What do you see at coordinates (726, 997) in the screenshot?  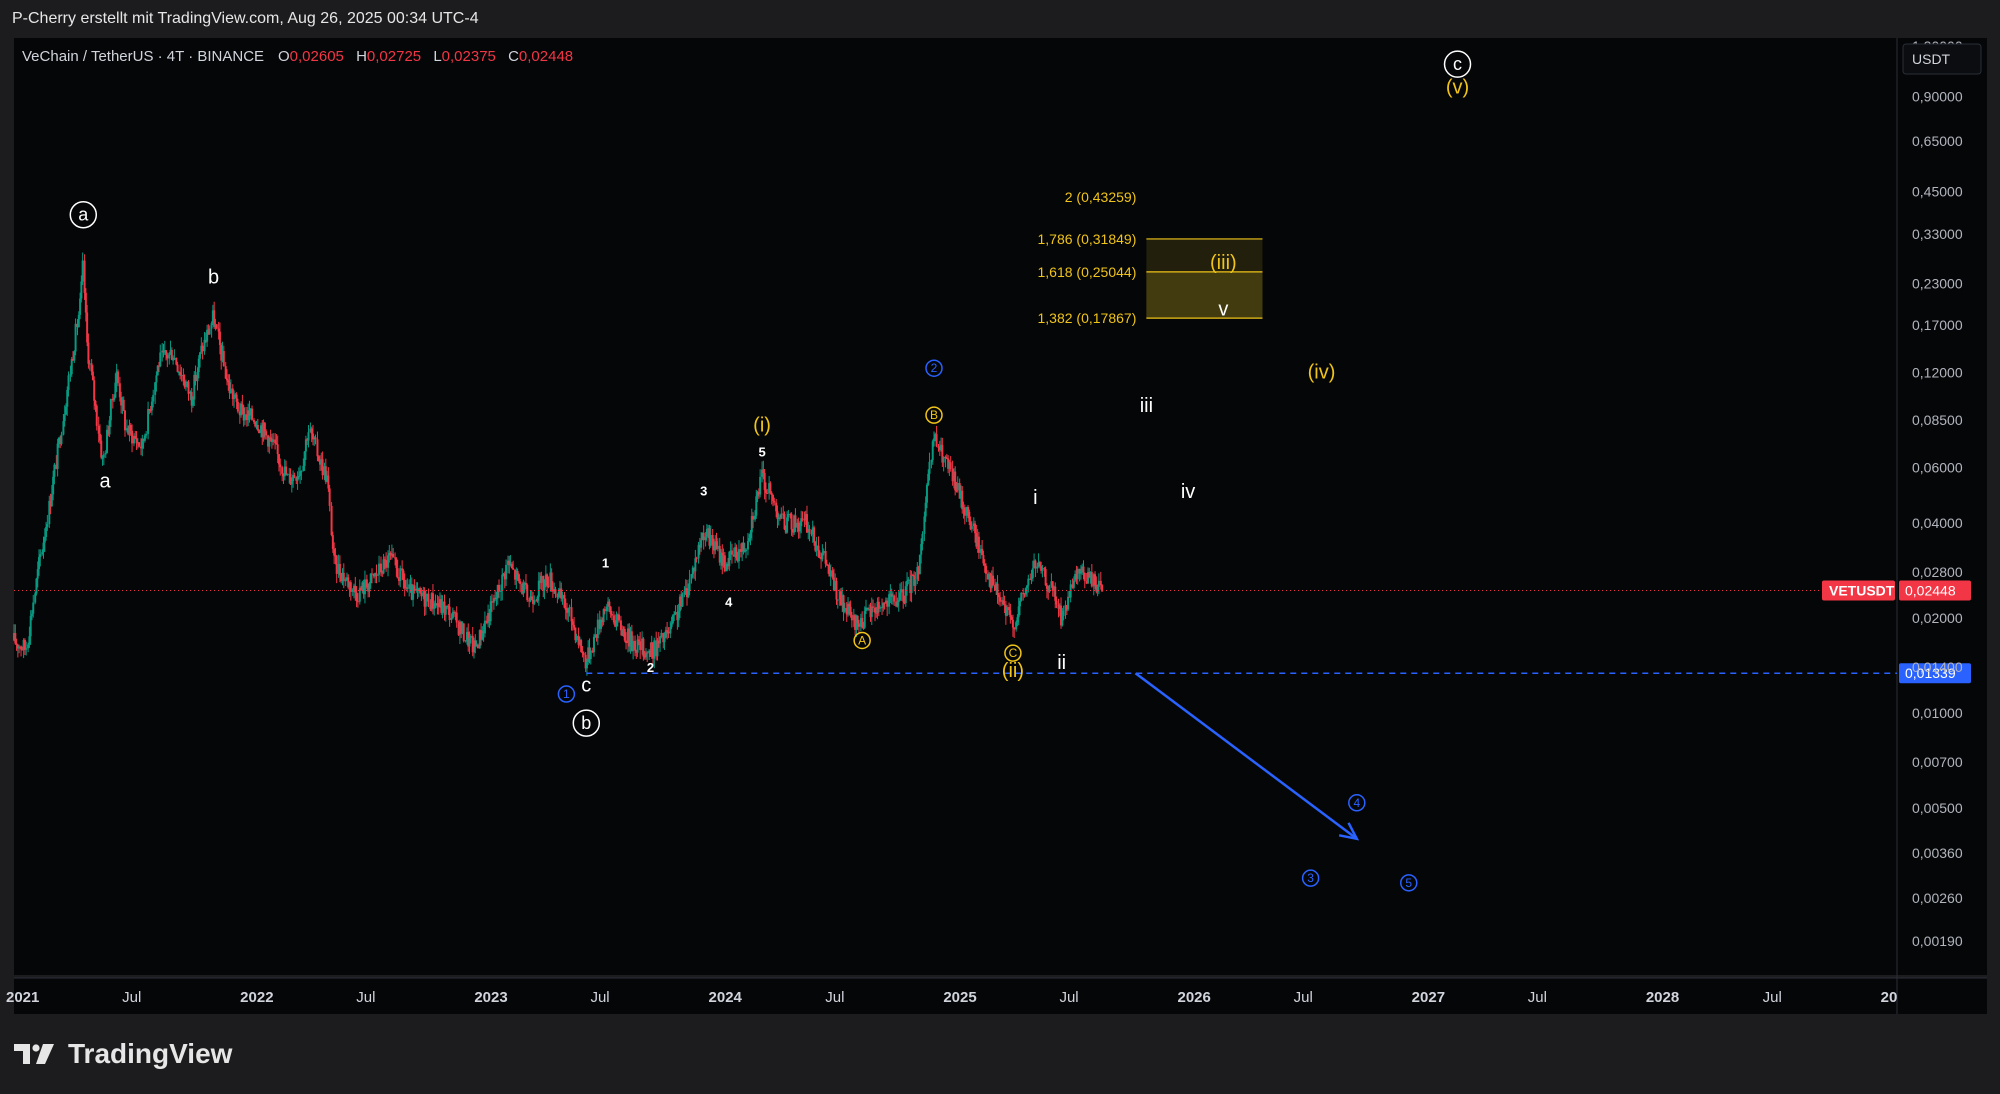 I see `time-tick-label: 2024` at bounding box center [726, 997].